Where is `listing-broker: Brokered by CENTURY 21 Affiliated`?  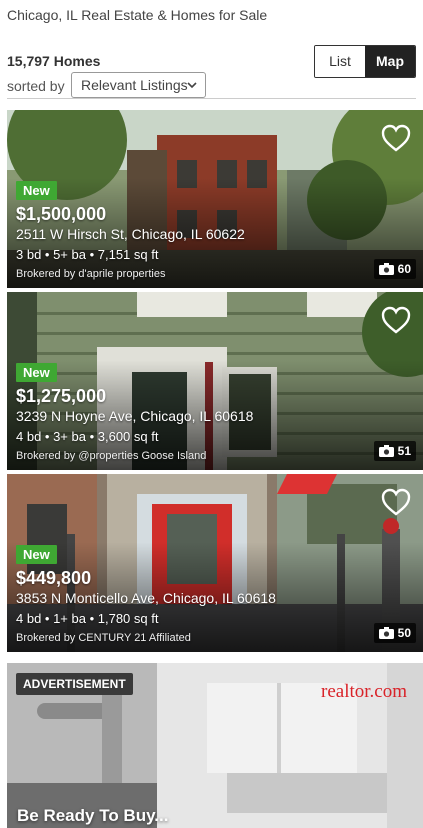 listing-broker: Brokered by CENTURY 21 Affiliated is located at coordinates (103, 638).